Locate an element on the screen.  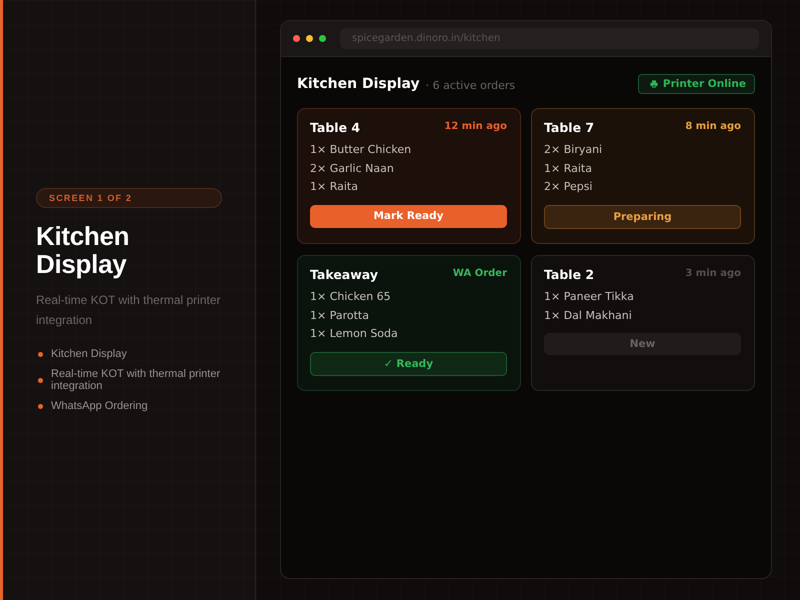
status-button: Preparing is located at coordinates (642, 216).